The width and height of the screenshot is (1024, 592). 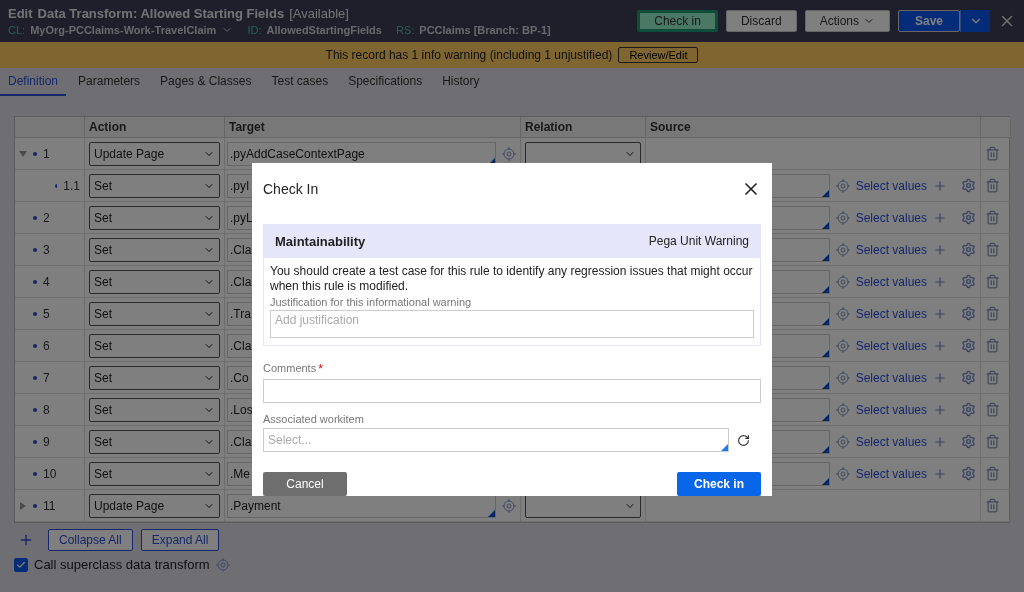 What do you see at coordinates (658, 55) in the screenshot?
I see `review-button: Review/Edit` at bounding box center [658, 55].